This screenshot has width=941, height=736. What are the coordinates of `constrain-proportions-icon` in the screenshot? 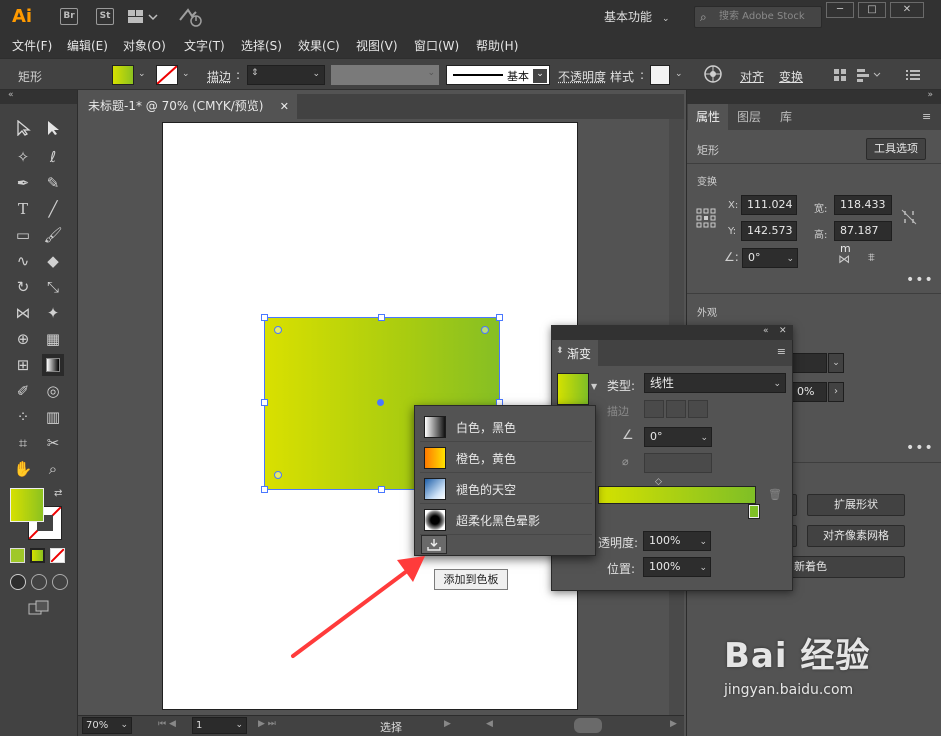 It's located at (909, 217).